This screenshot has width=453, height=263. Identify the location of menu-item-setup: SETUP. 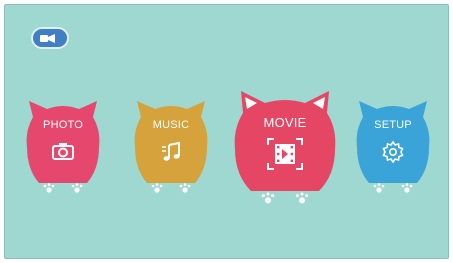
(393, 146).